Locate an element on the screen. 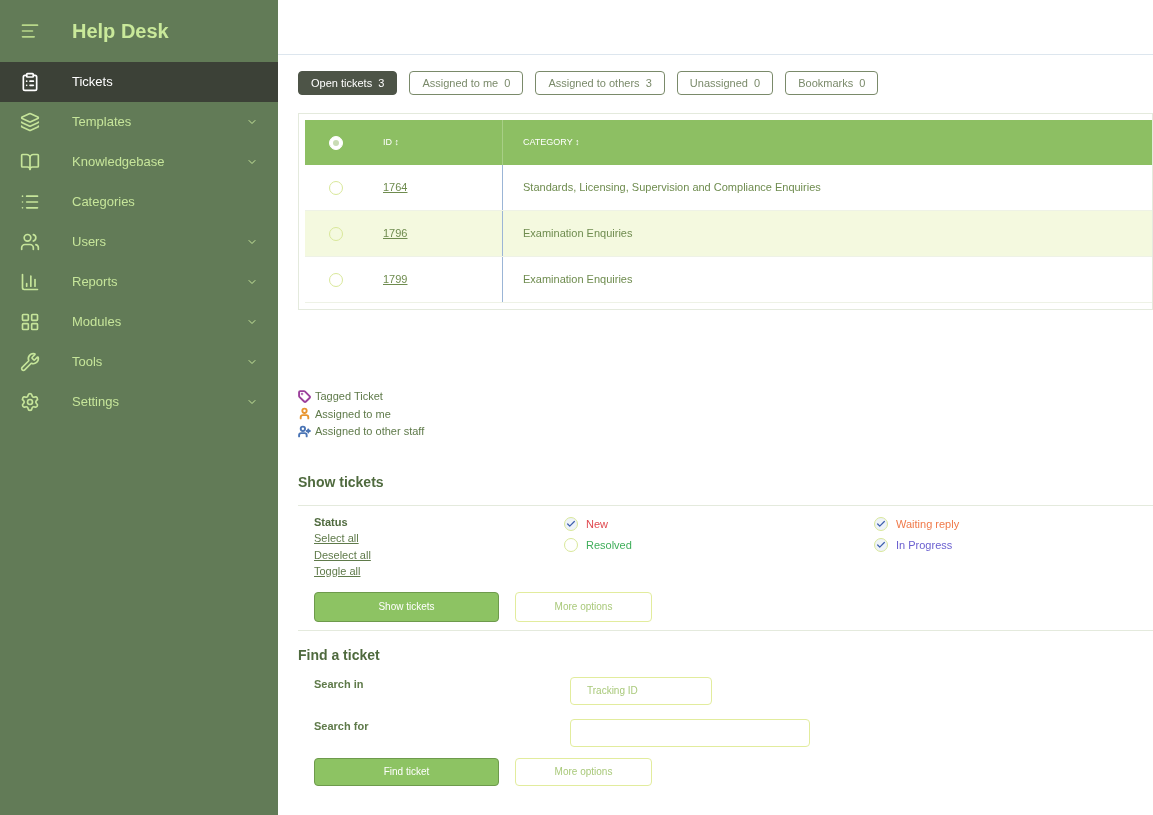  show-tickets-button: Show tickets is located at coordinates (406, 606).